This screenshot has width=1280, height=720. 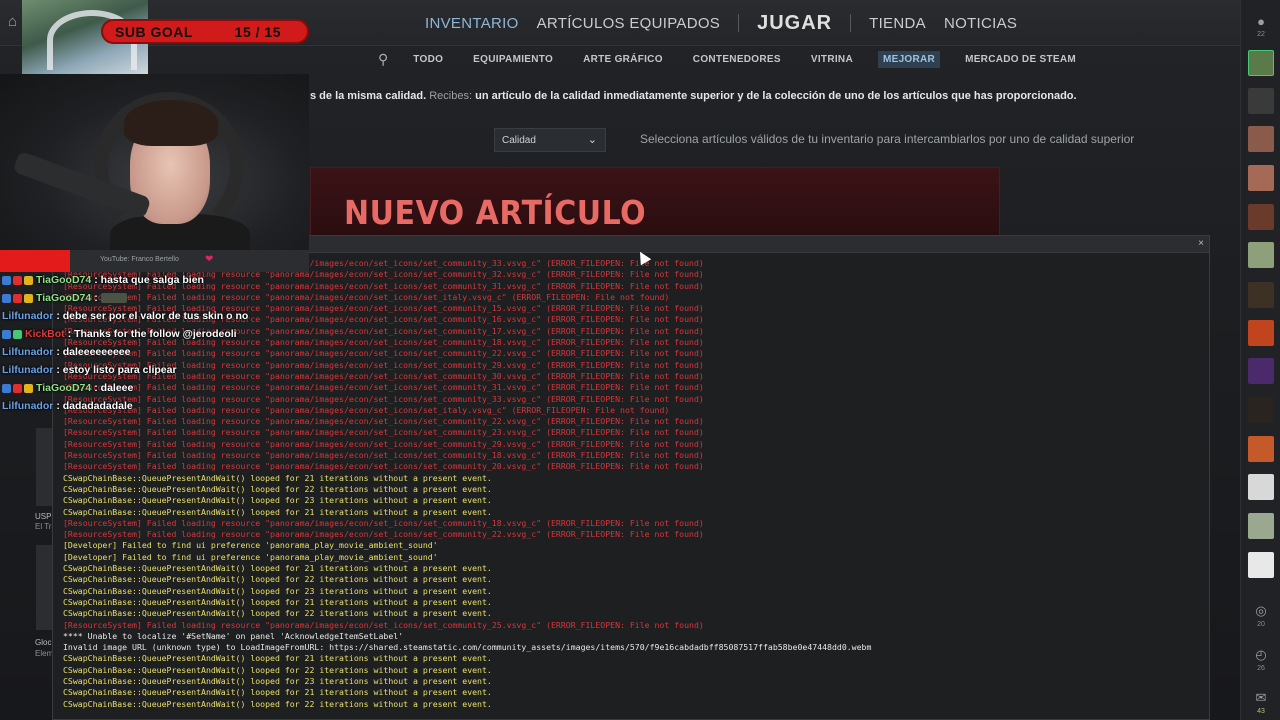 What do you see at coordinates (368, 96) in the screenshot?
I see `desc-left: s de la misma calidad.` at bounding box center [368, 96].